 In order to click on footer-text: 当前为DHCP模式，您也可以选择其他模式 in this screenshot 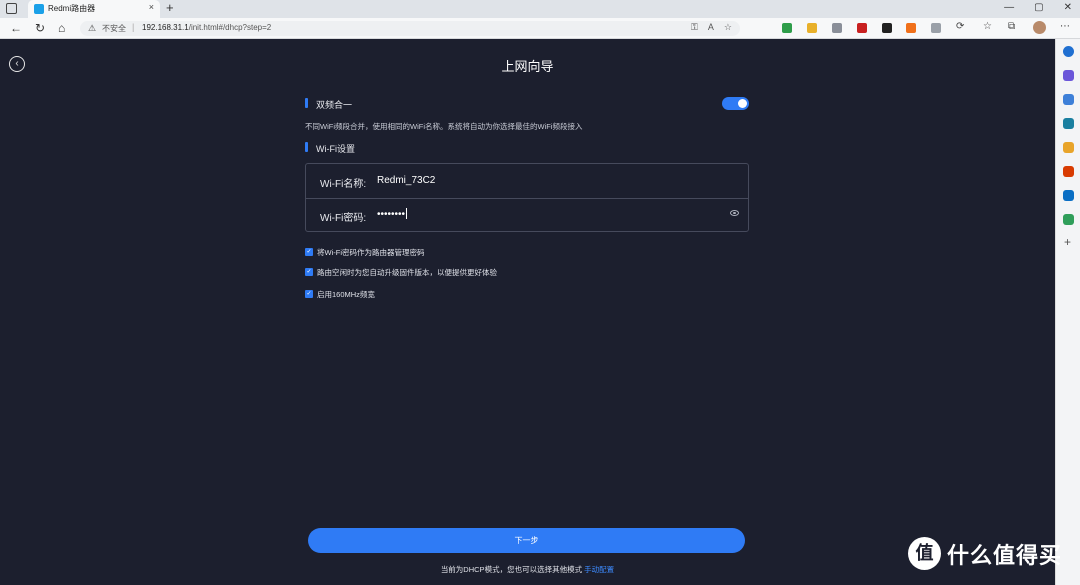, I will do `click(511, 569)`.